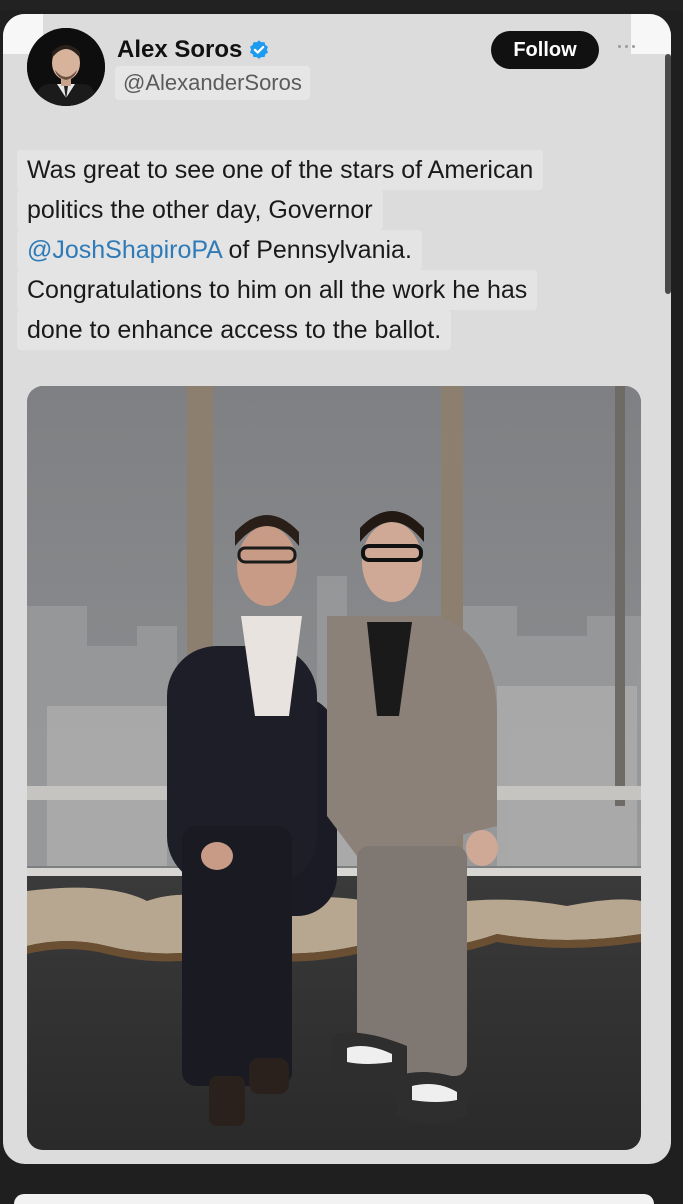 This screenshot has height=1204, width=683. Describe the element at coordinates (320, 250) in the screenshot. I see `tweet-line-text: of Pennsylvania.` at that location.